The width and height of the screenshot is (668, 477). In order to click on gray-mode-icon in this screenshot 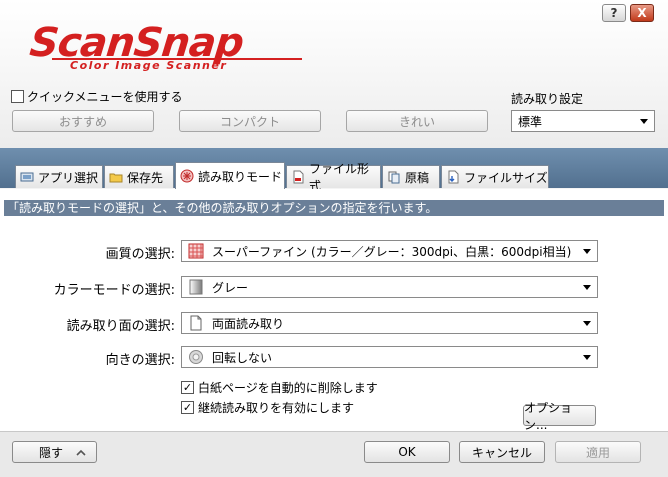, I will do `click(196, 287)`.